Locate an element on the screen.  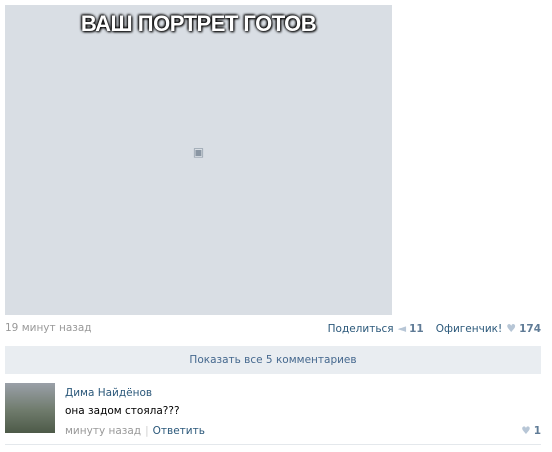
like-label: Офигенчик! is located at coordinates (469, 328).